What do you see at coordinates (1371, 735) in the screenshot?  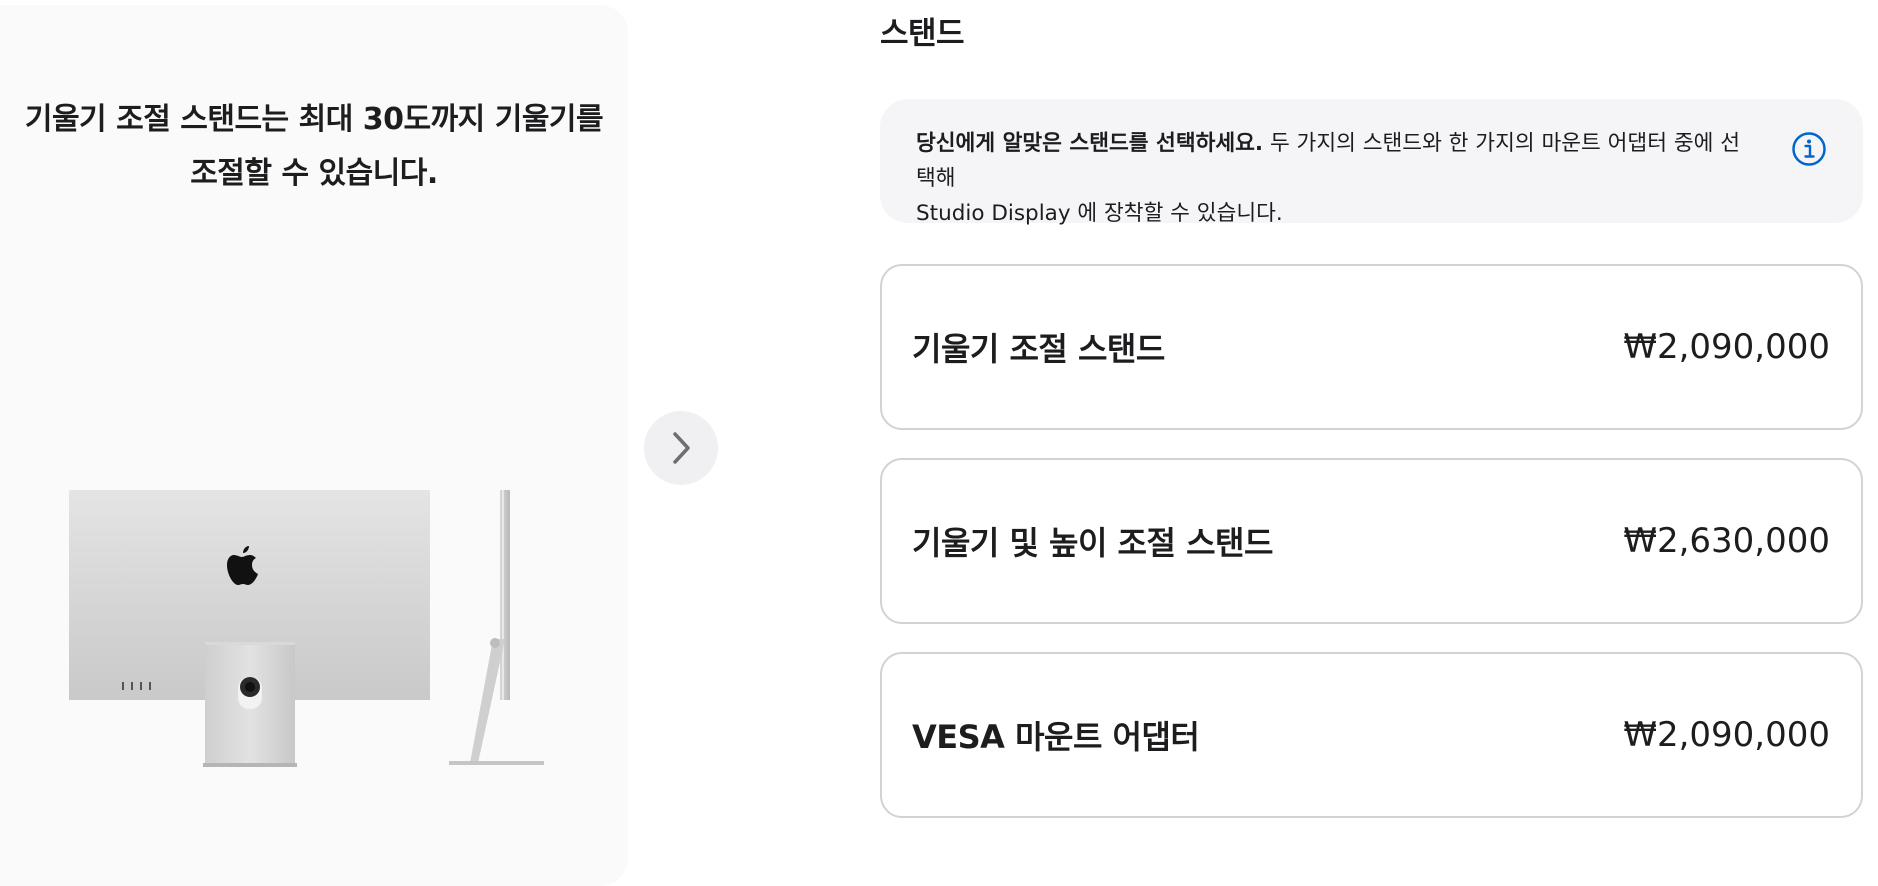 I see `option-vesa-mount-adapter: VESA 마운트 어댑터 ₩2,090,000` at bounding box center [1371, 735].